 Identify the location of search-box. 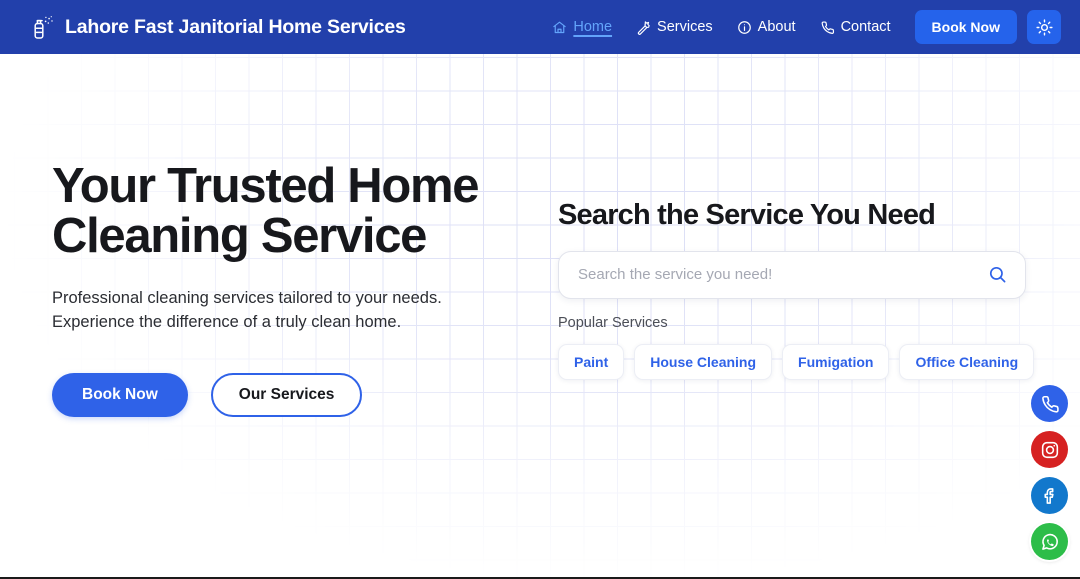
(792, 274).